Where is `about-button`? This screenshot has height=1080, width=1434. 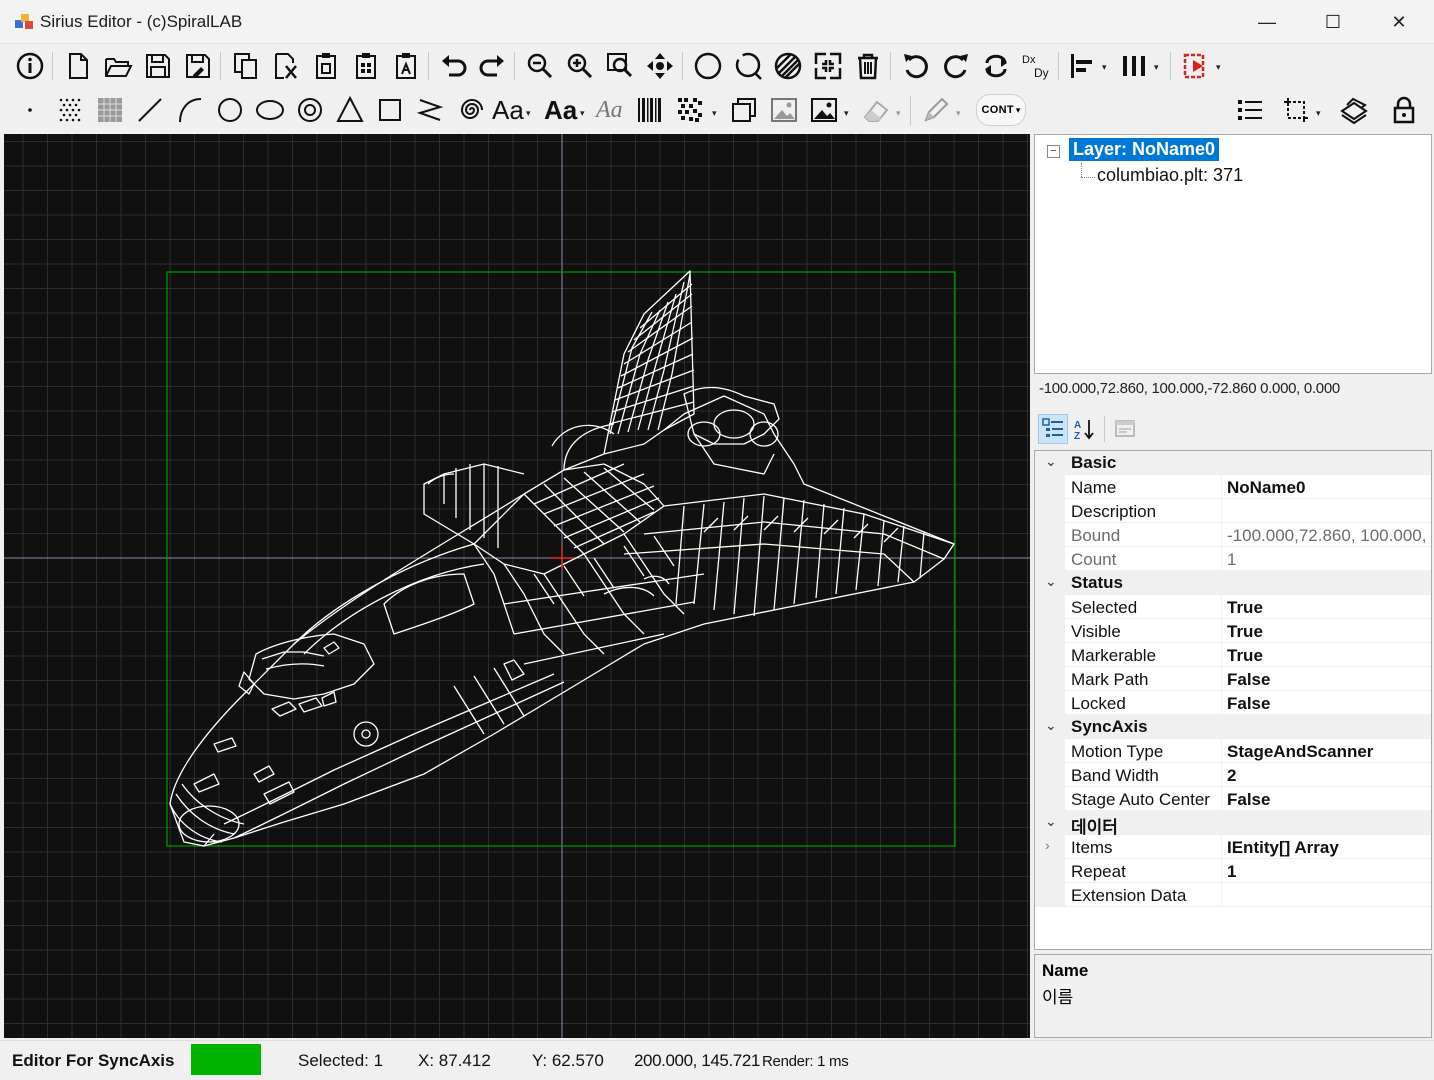 about-button is located at coordinates (30, 66).